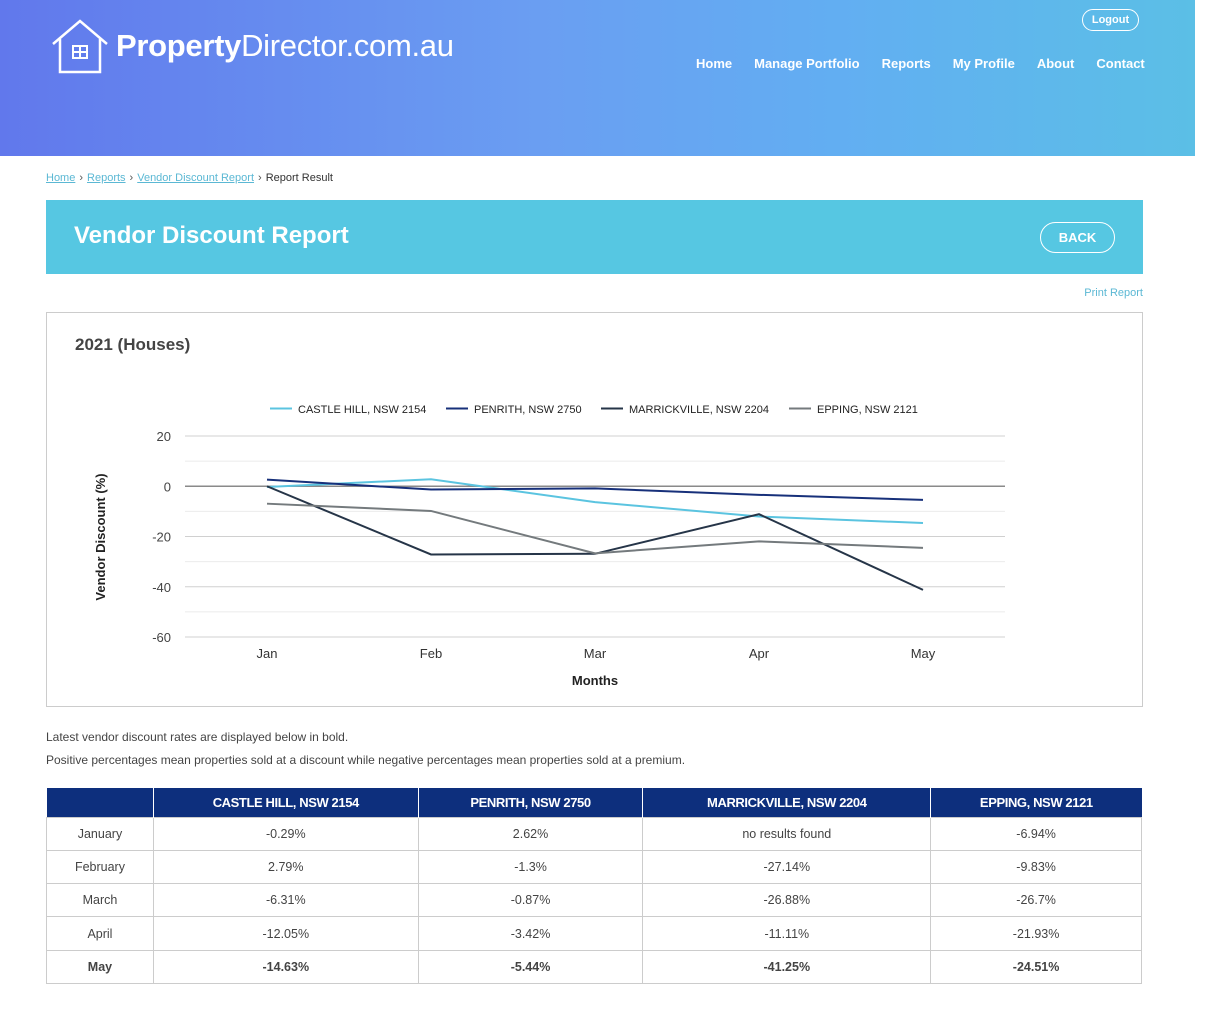  What do you see at coordinates (1036, 966) in the screenshot?
I see `value-cell: -24.51%` at bounding box center [1036, 966].